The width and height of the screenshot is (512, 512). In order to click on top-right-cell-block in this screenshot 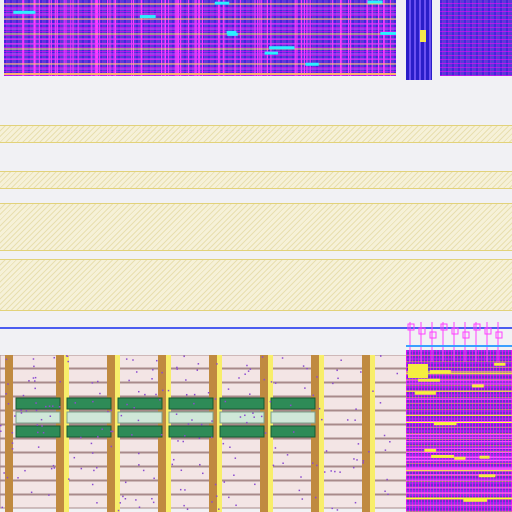, I will do `click(476, 38)`.